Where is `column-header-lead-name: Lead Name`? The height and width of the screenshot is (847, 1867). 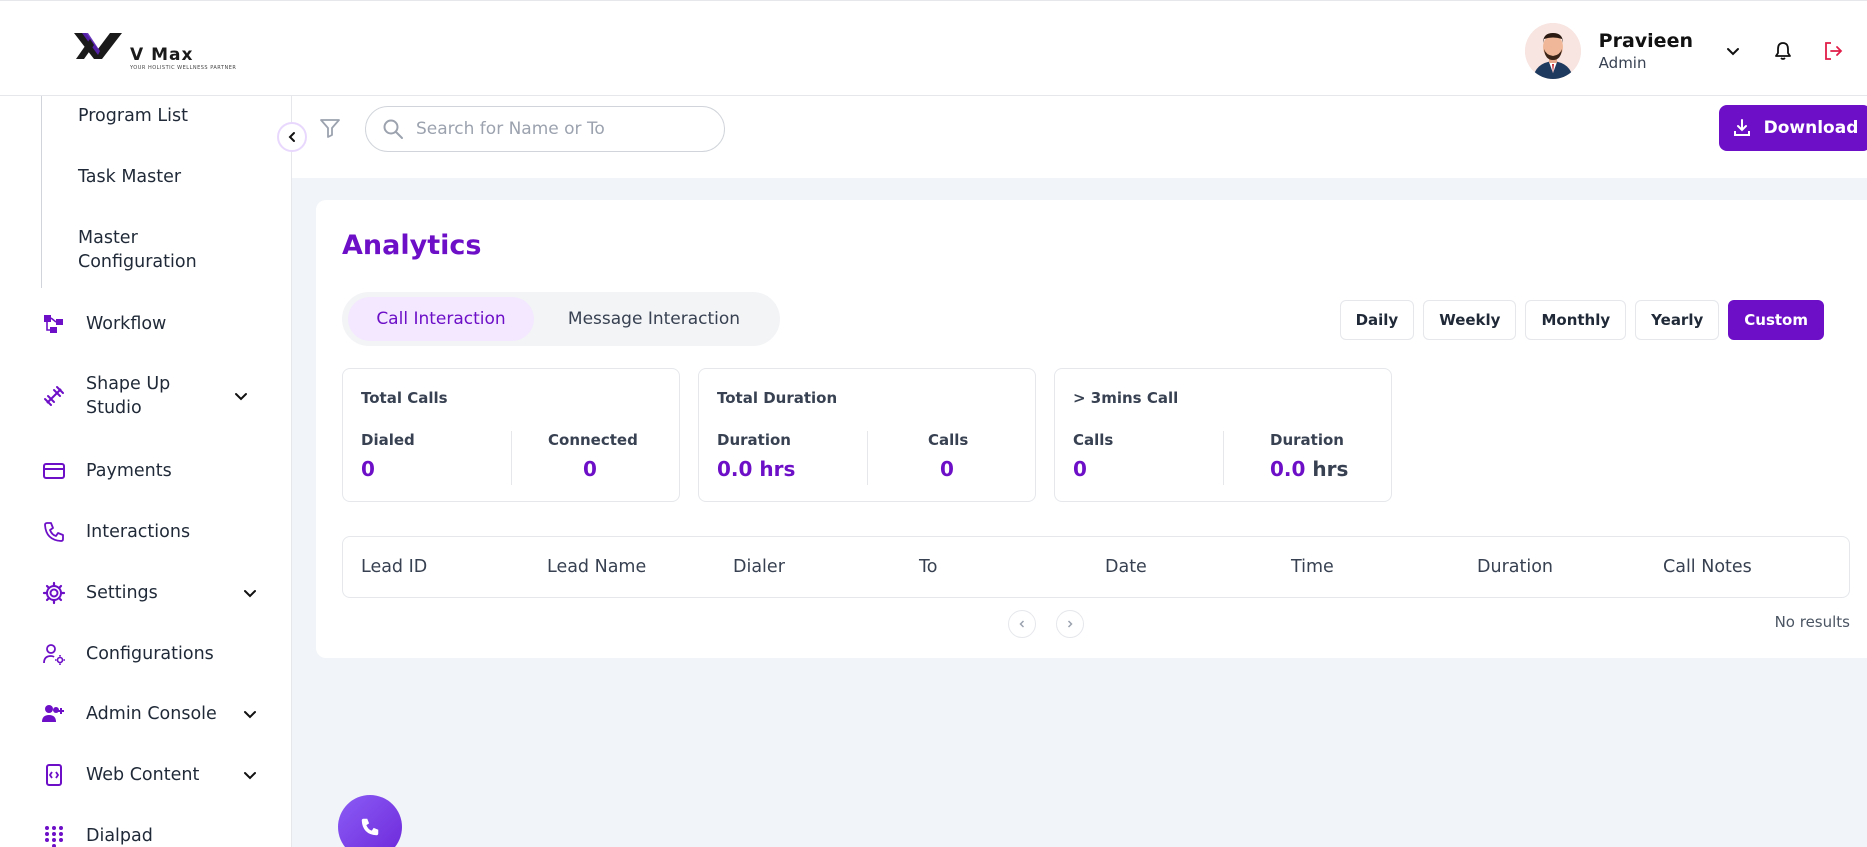 column-header-lead-name: Lead Name is located at coordinates (640, 567).